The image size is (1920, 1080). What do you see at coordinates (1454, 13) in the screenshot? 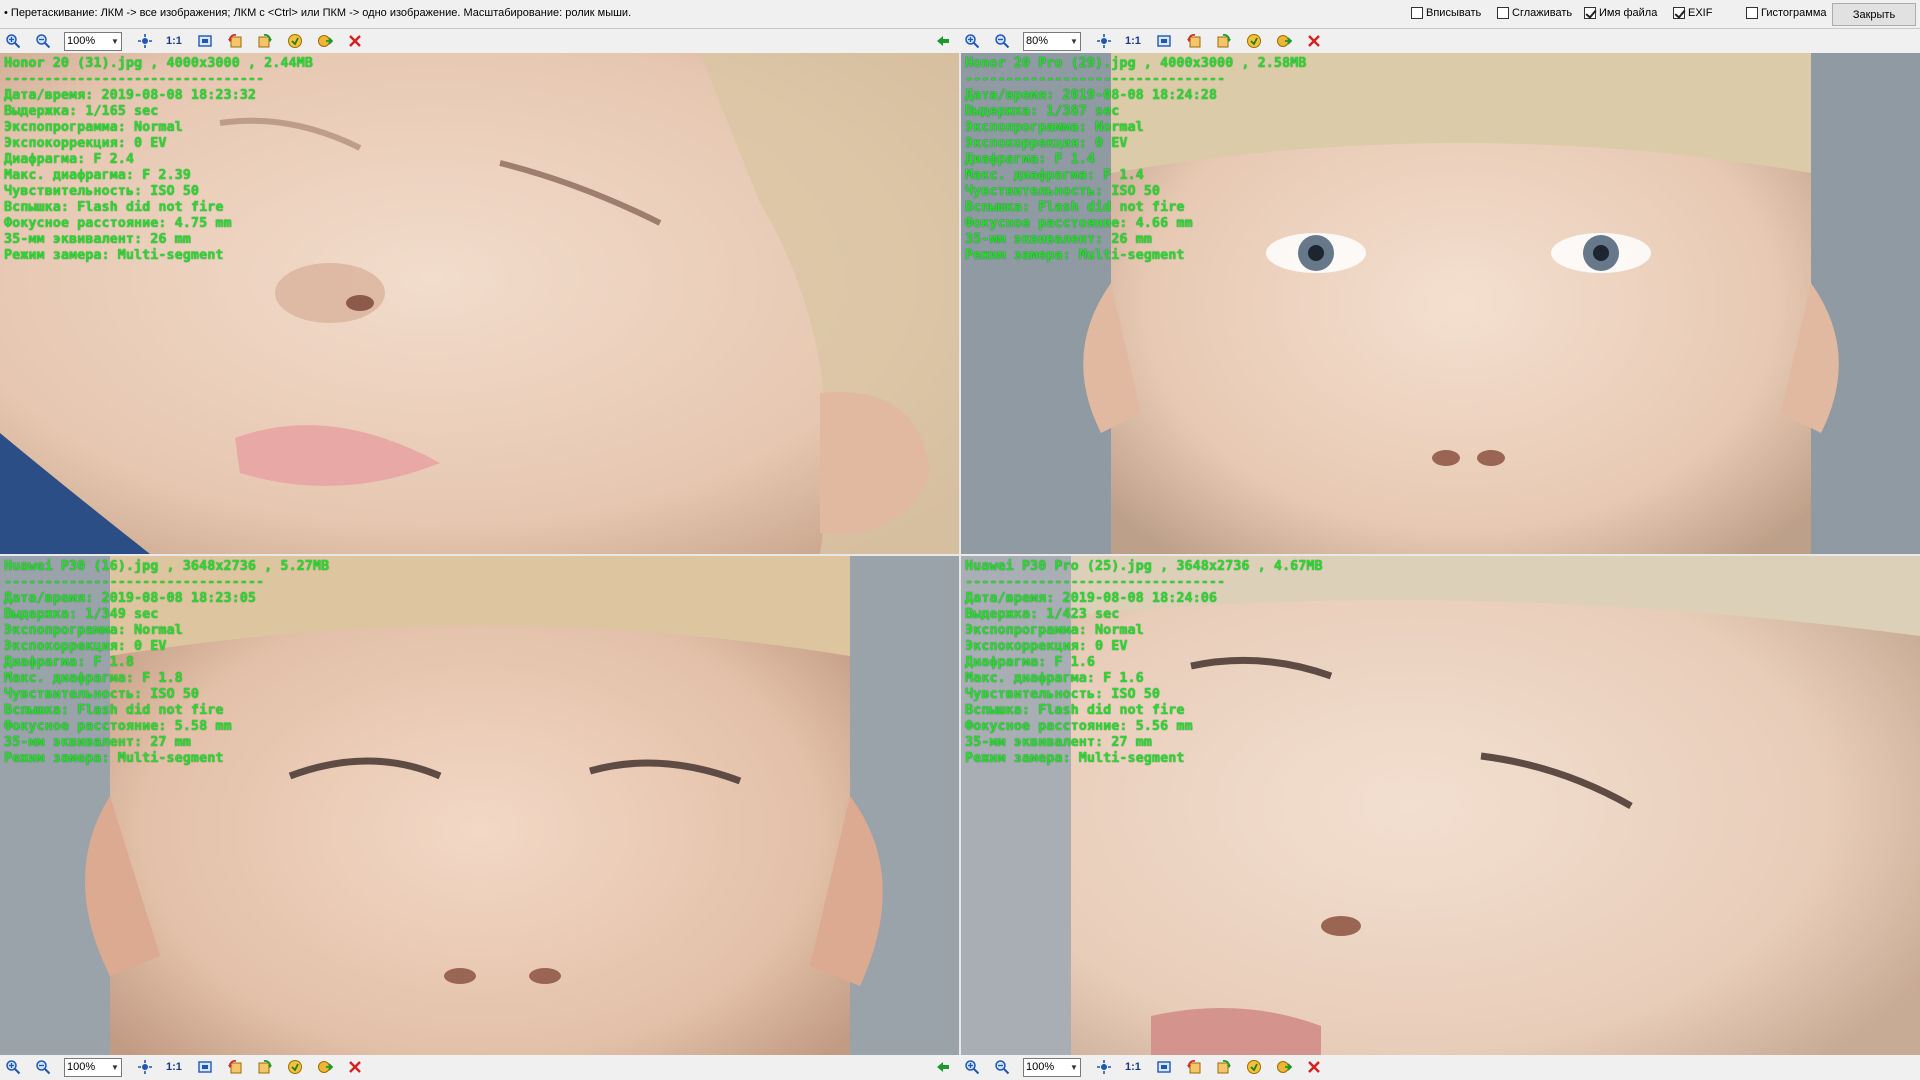
I see `checkbox-label: Вписывать` at bounding box center [1454, 13].